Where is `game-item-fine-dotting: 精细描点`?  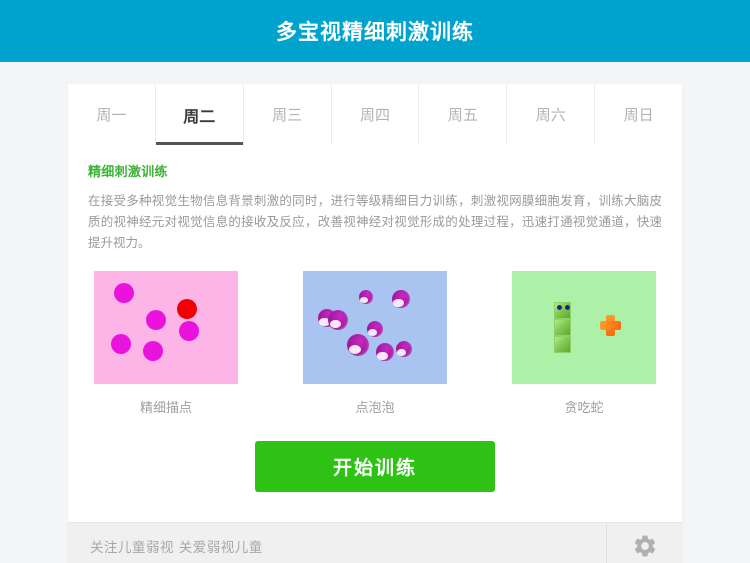 game-item-fine-dotting: 精细描点 is located at coordinates (166, 343).